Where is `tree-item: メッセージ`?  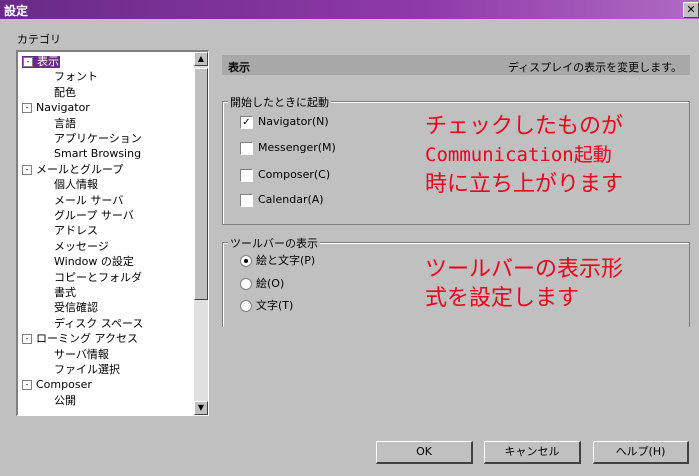
tree-item: メッセージ is located at coordinates (81, 246).